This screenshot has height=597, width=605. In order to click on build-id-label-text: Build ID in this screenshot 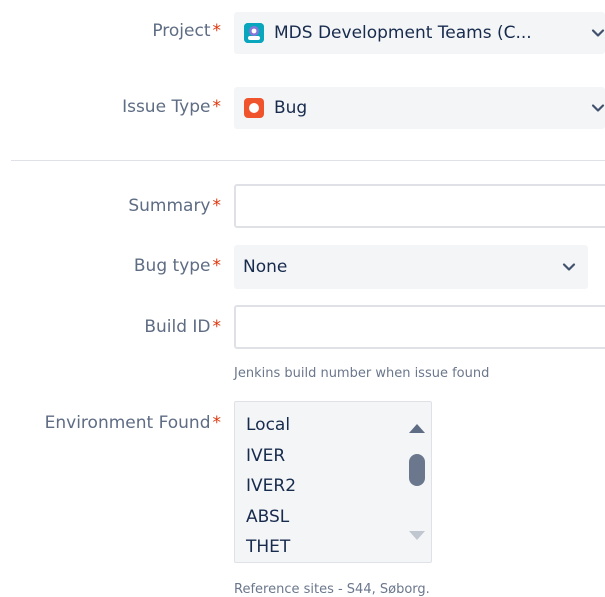, I will do `click(177, 327)`.